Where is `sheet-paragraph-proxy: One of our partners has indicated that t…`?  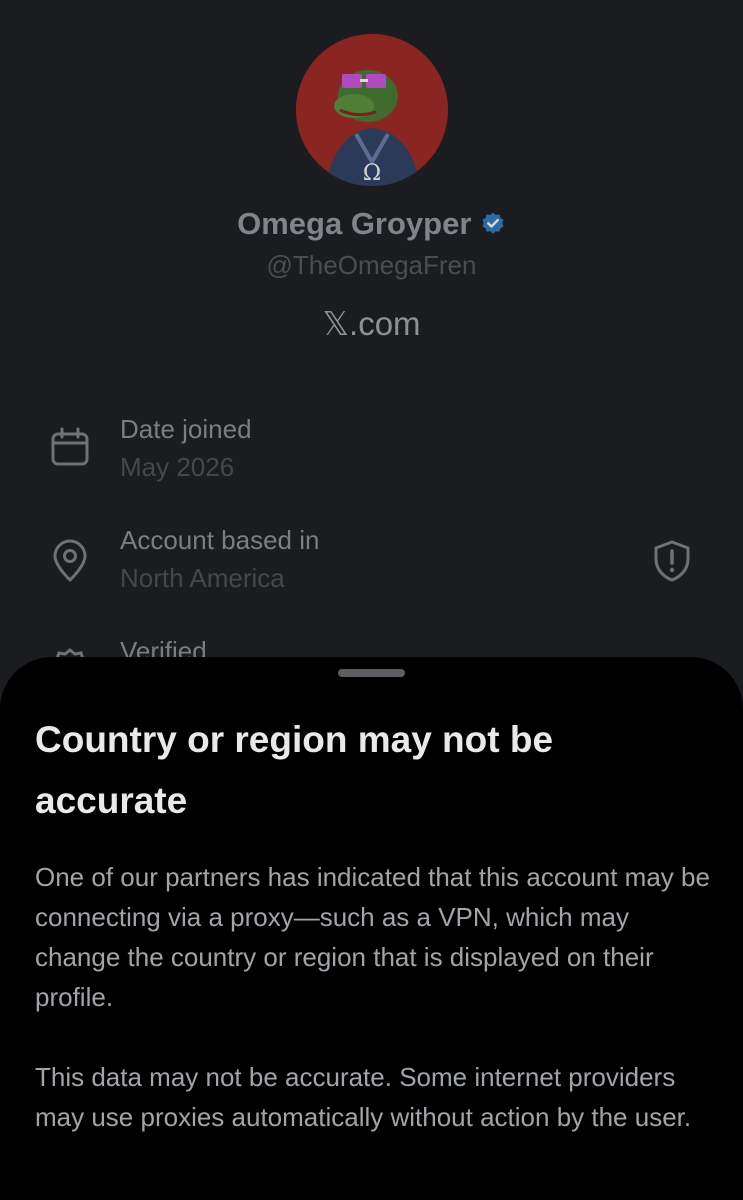 sheet-paragraph-proxy: One of our partners has indicated that t… is located at coordinates (372, 937).